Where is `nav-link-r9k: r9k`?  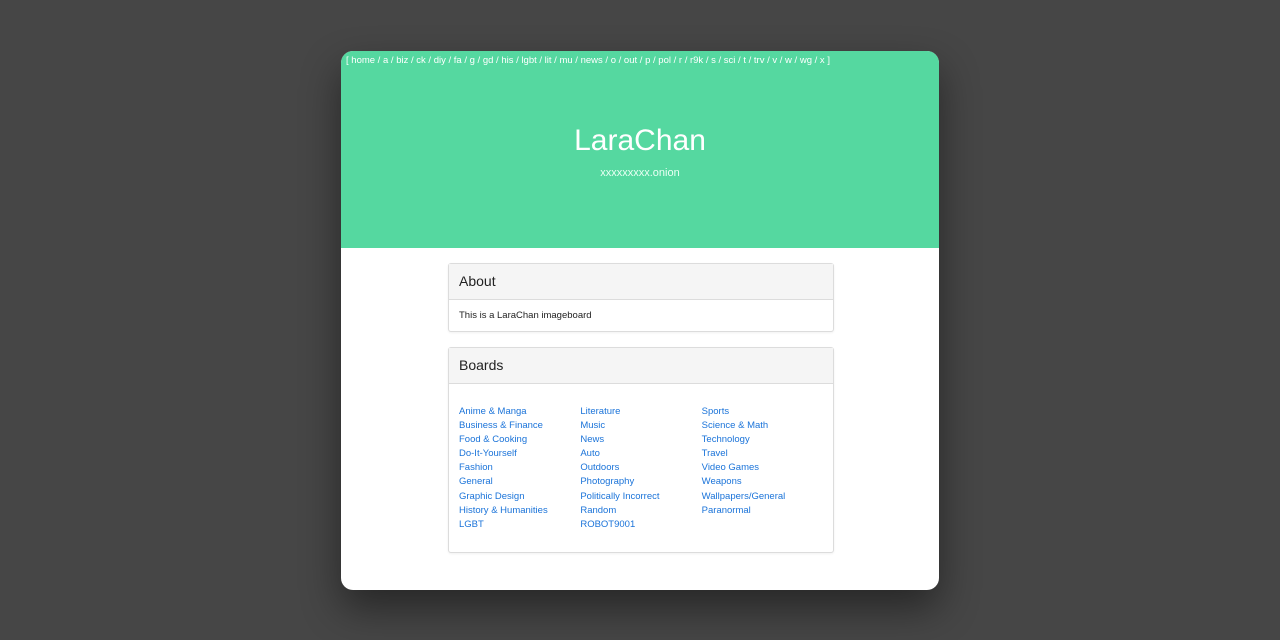 nav-link-r9k: r9k is located at coordinates (696, 60).